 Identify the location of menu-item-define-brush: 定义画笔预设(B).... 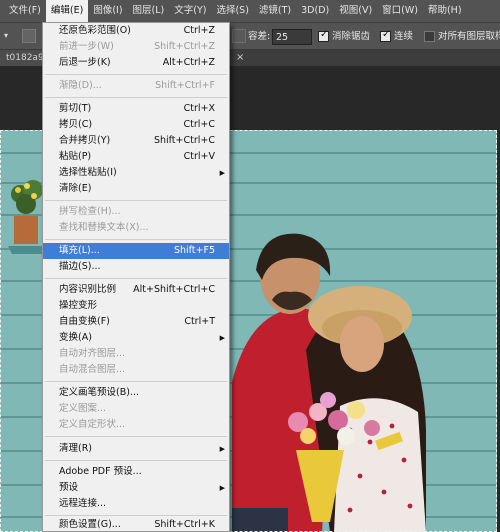
(136, 393).